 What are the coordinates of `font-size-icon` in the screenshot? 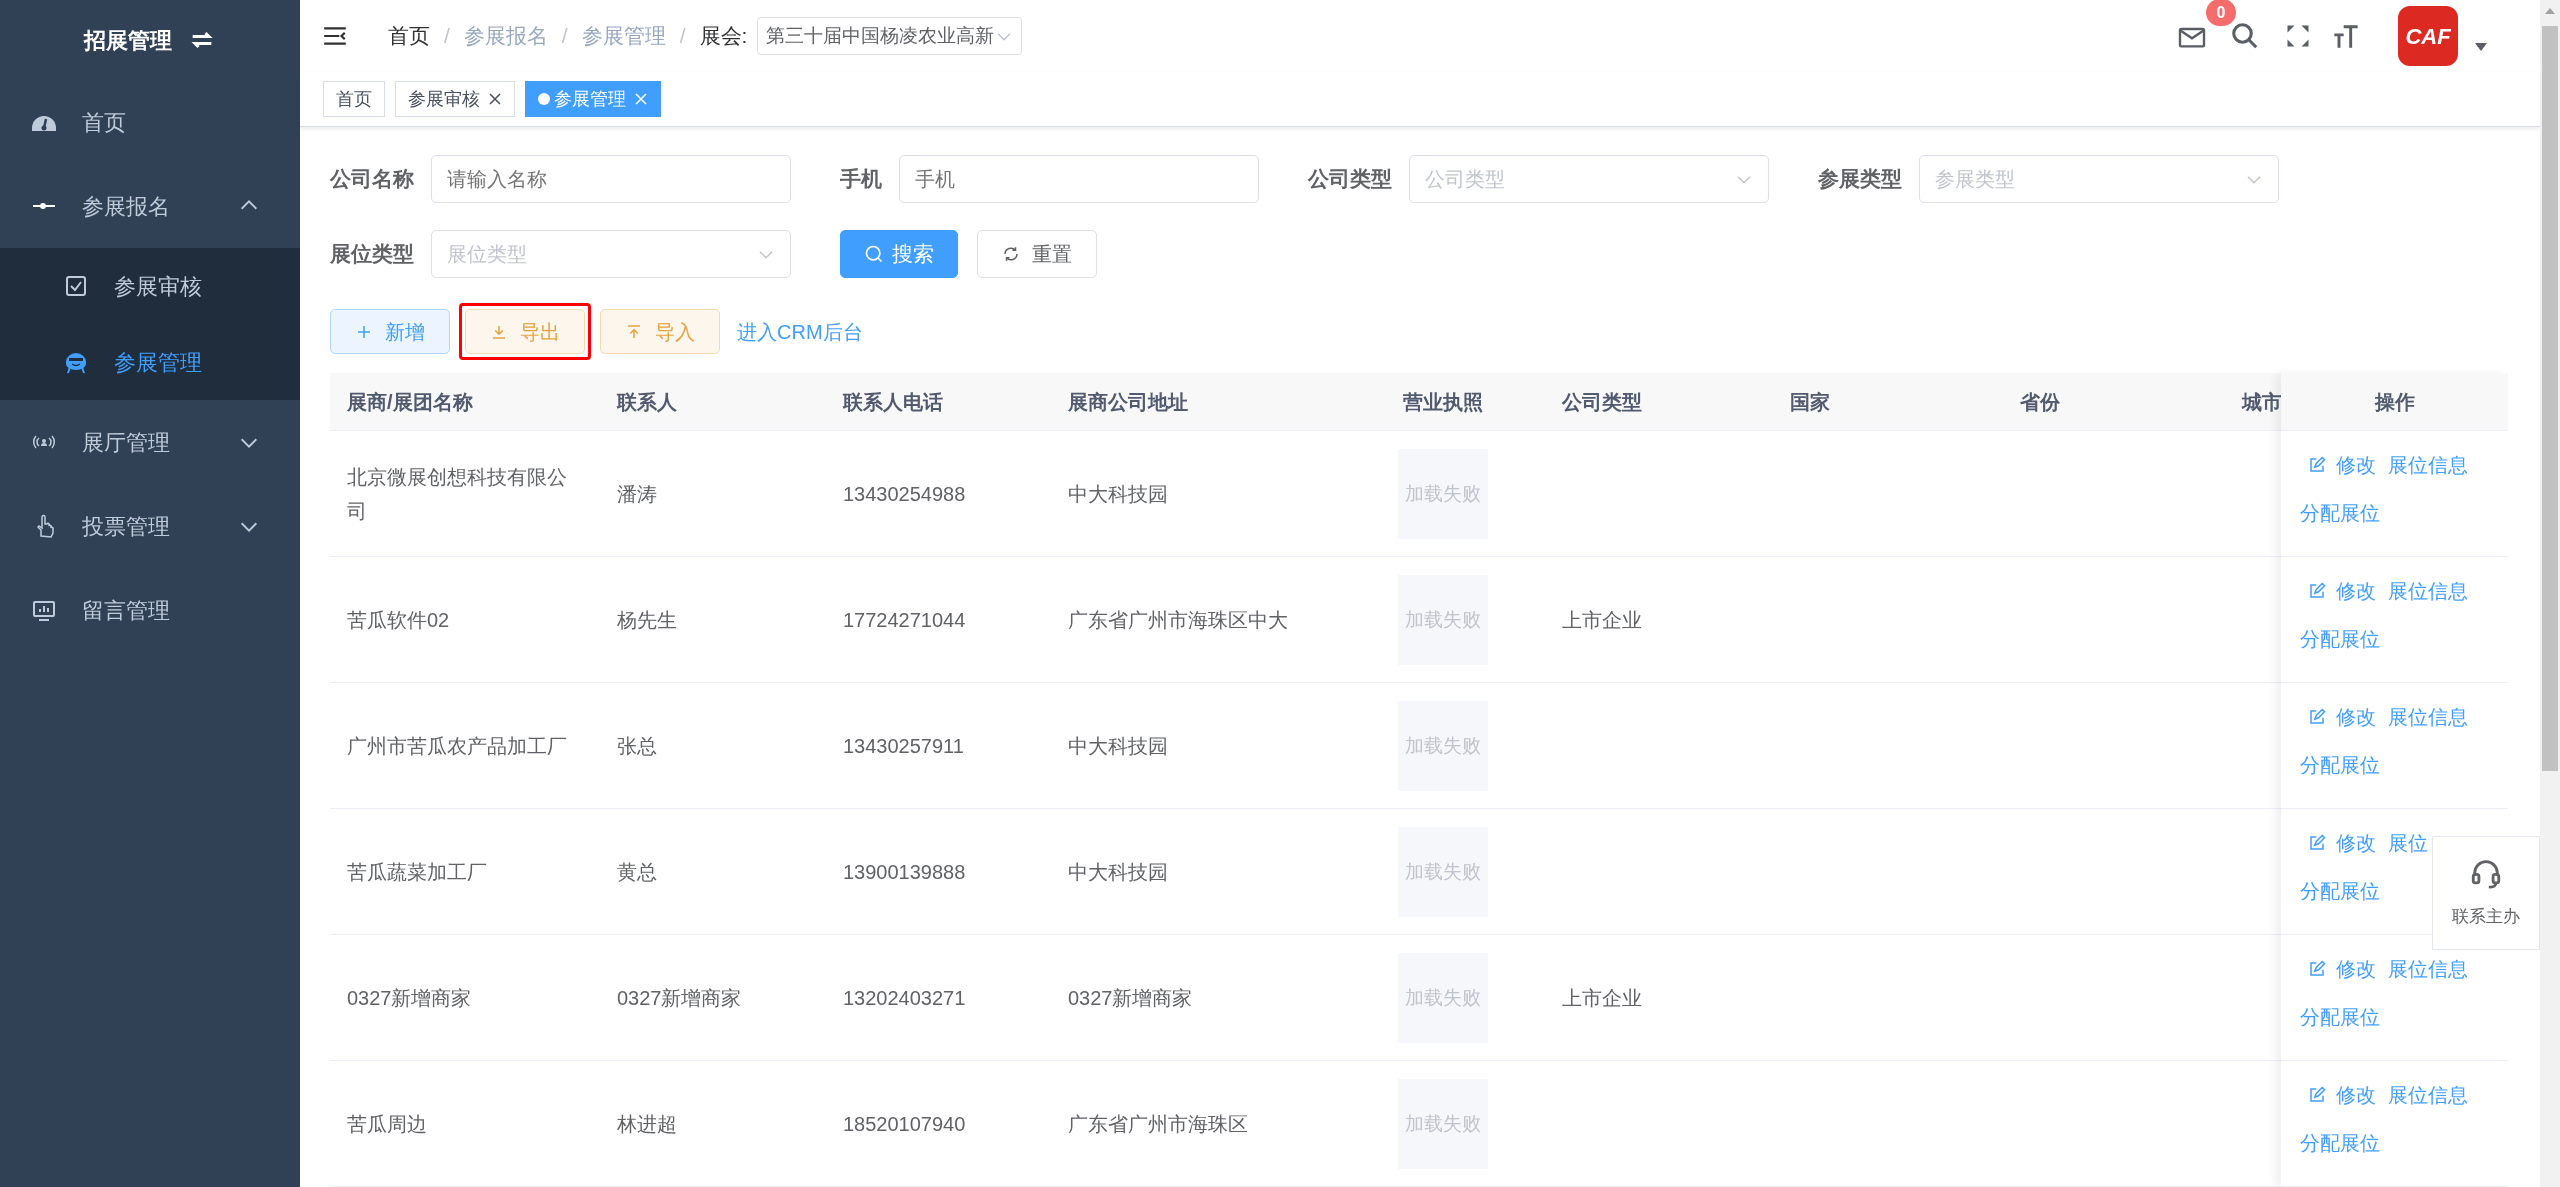 It's located at (2346, 36).